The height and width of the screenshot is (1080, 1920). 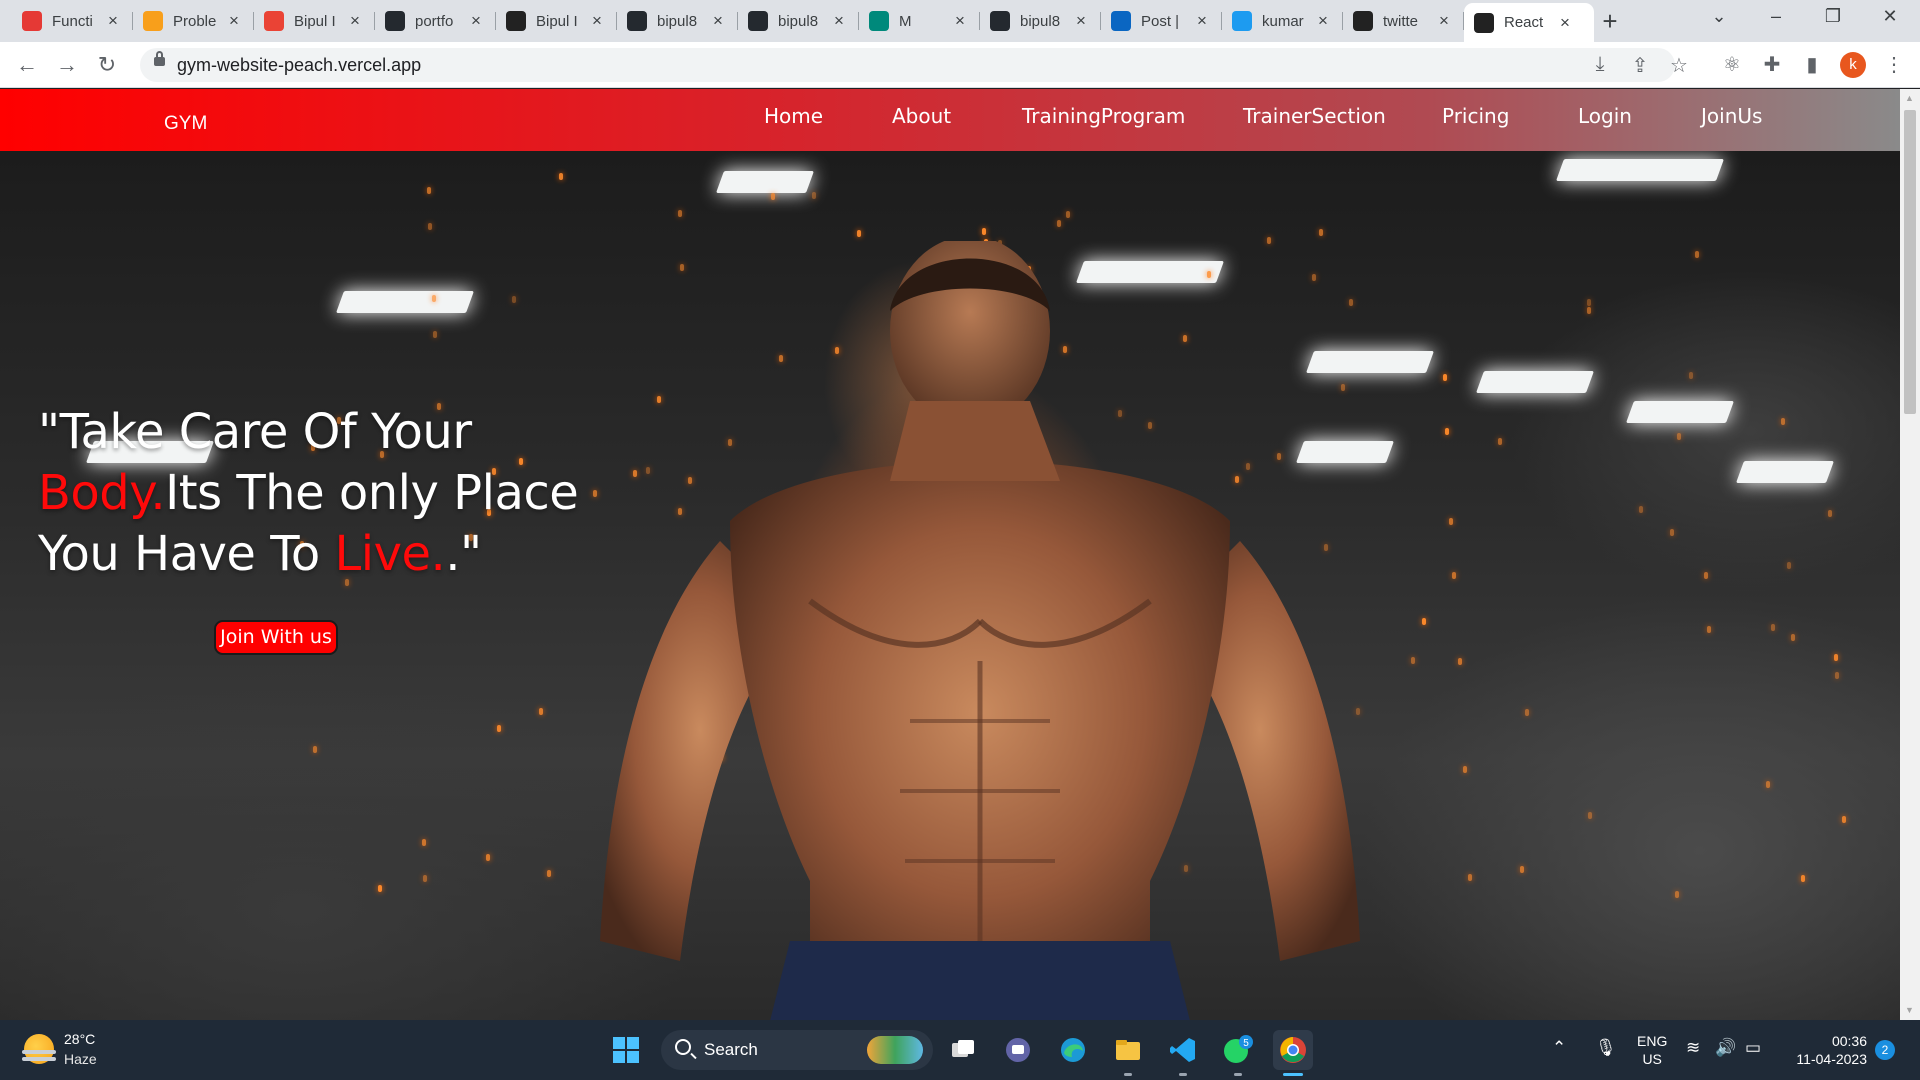 What do you see at coordinates (1731, 116) in the screenshot?
I see `nav-joinus: JoinUs` at bounding box center [1731, 116].